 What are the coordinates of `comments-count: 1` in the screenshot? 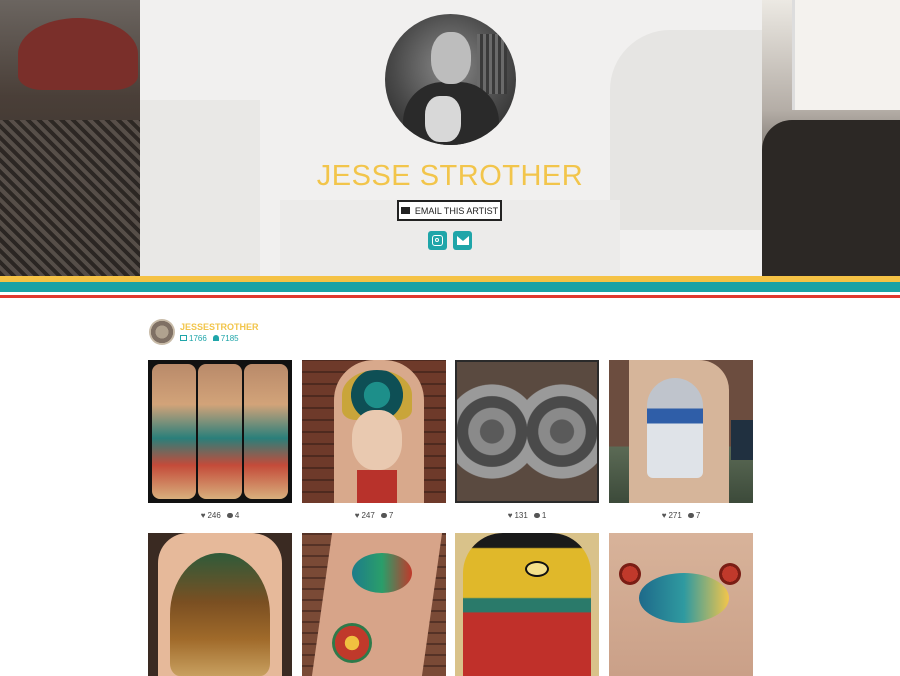 It's located at (544, 515).